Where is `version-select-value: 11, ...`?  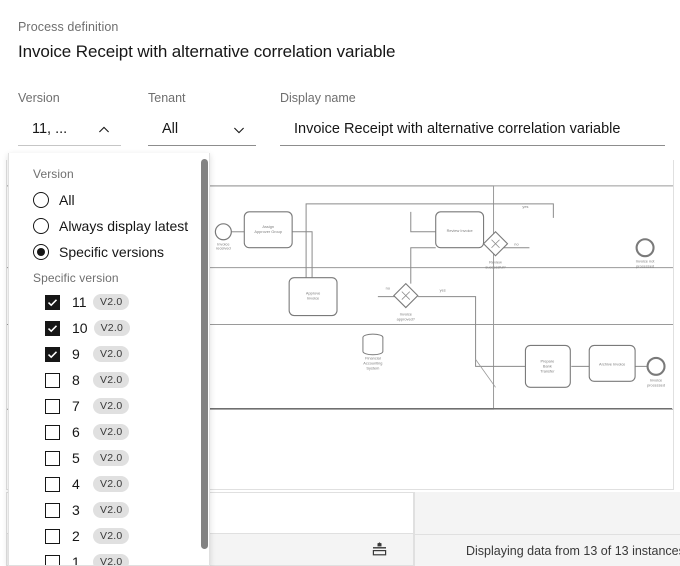
version-select-value: 11, ... is located at coordinates (50, 129).